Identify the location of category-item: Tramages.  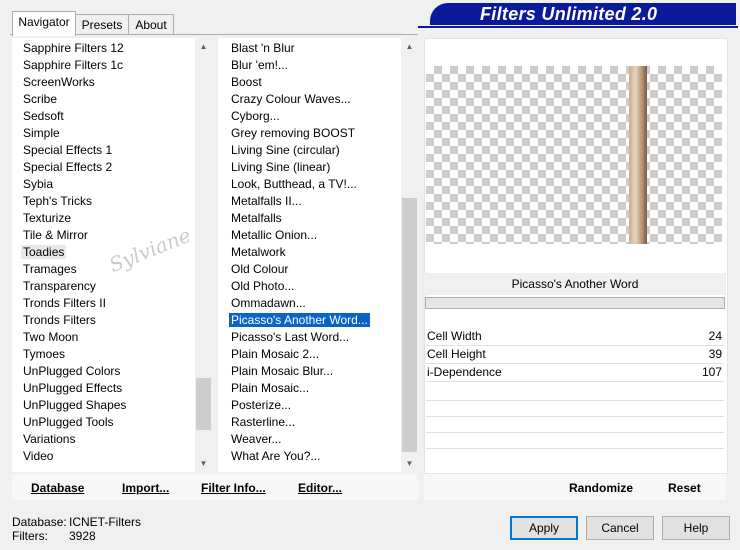
(50, 269).